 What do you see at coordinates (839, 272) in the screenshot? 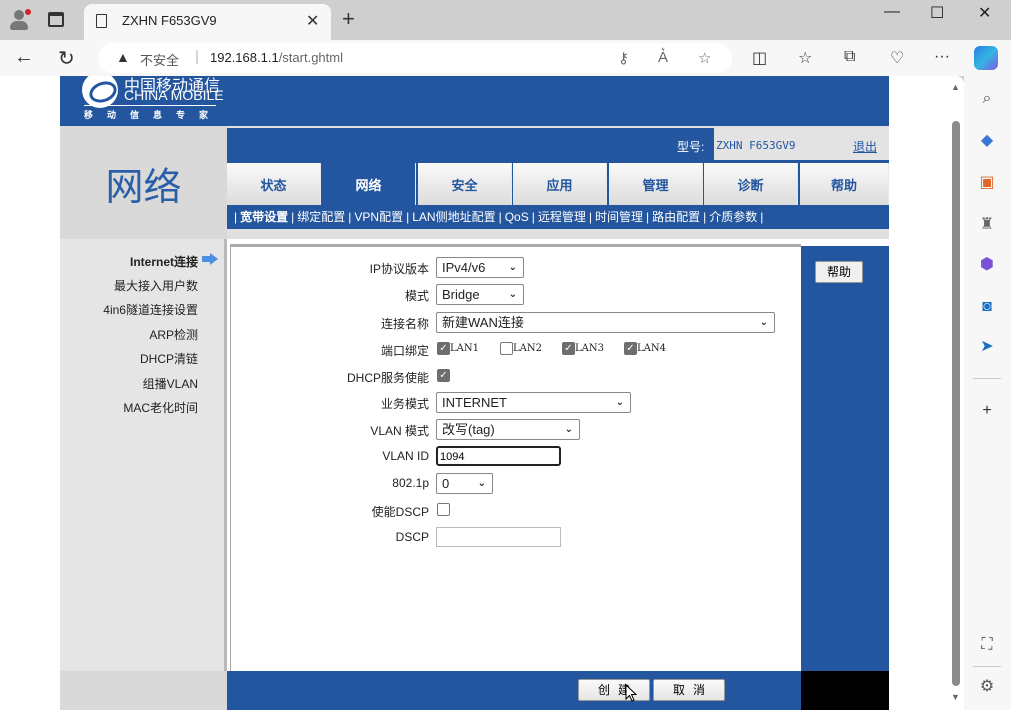
I see `help-button: 帮助` at bounding box center [839, 272].